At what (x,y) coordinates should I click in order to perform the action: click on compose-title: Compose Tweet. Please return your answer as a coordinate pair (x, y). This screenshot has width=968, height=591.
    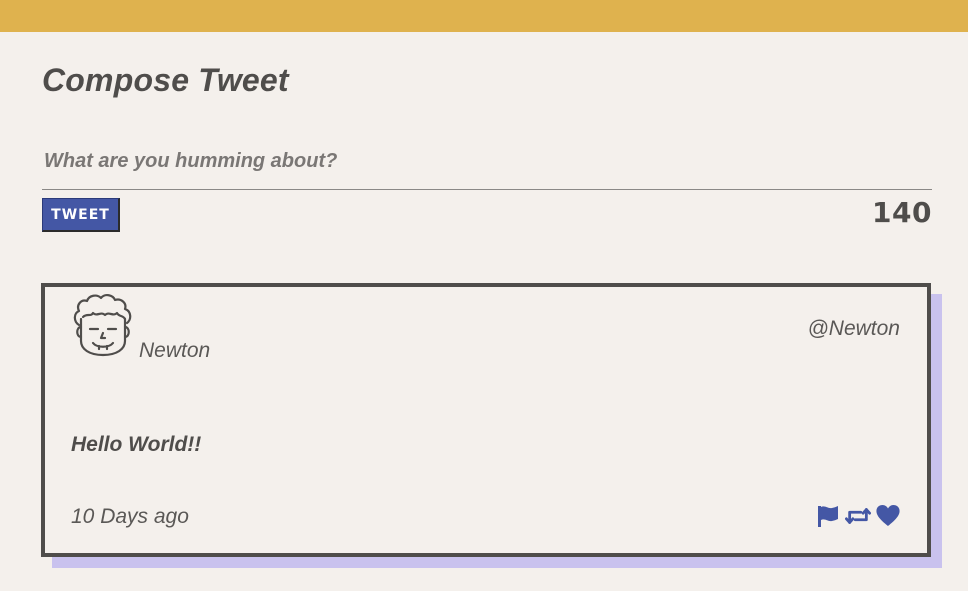
    Looking at the image, I should click on (165, 80).